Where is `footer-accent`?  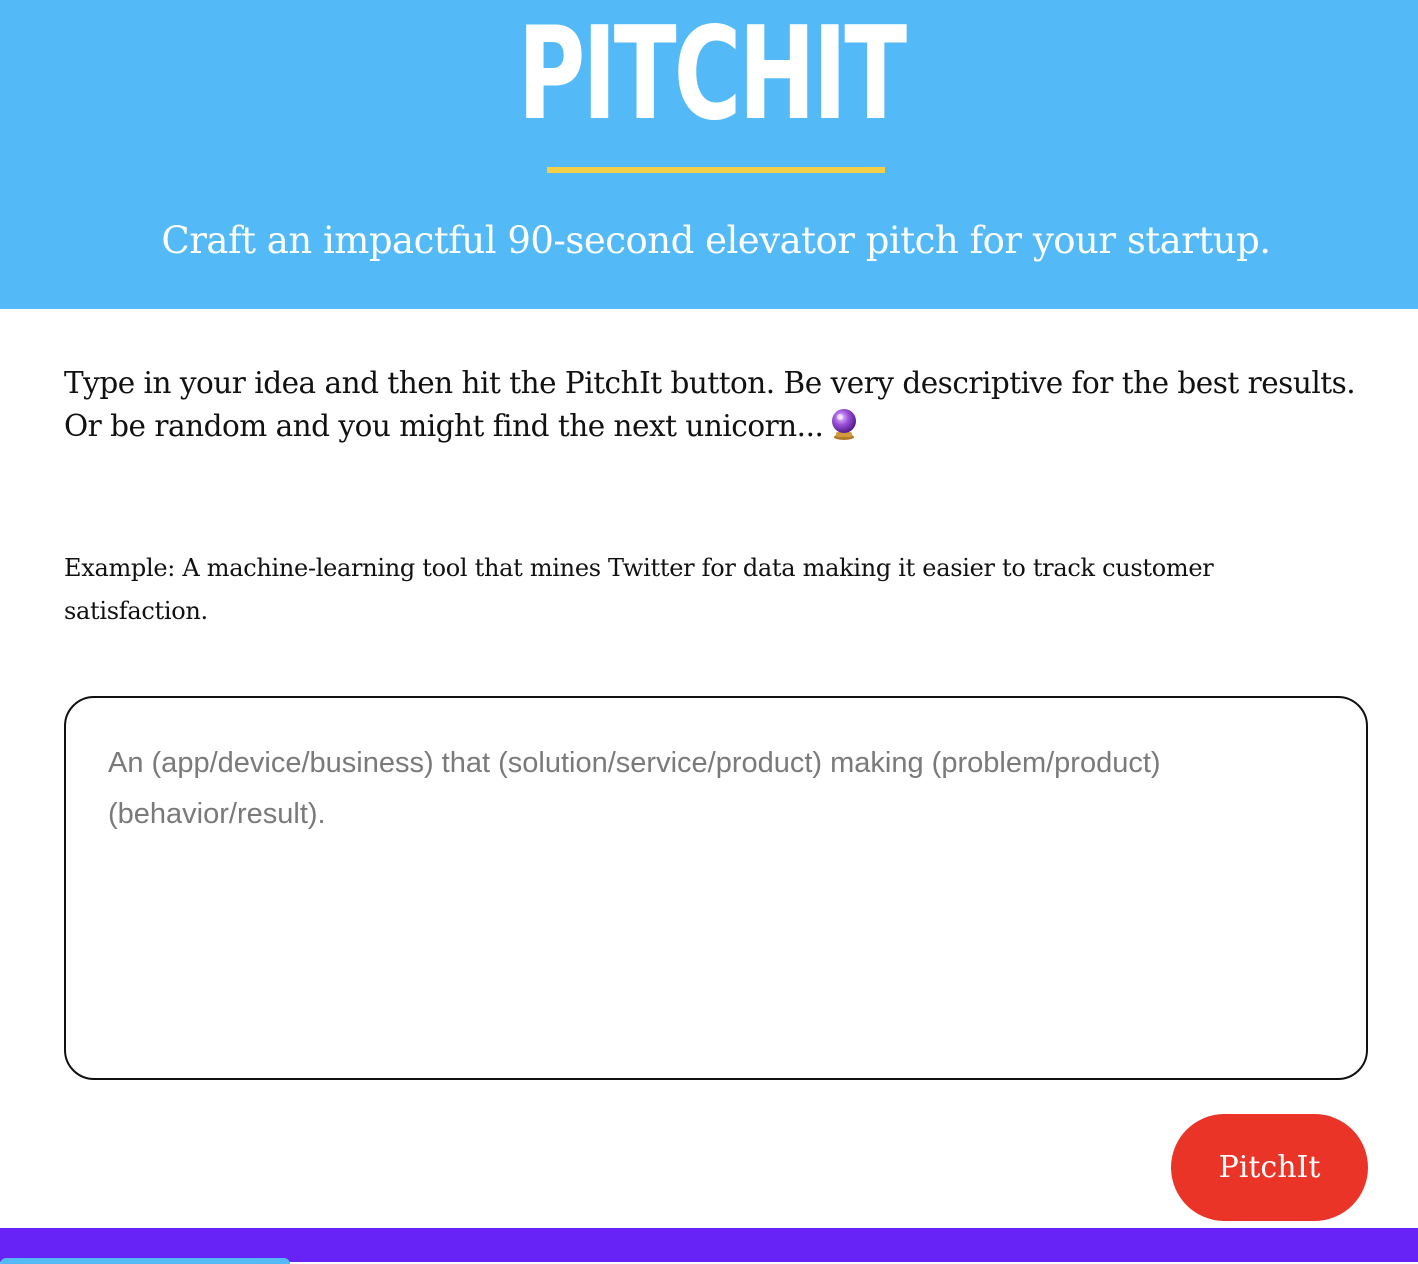
footer-accent is located at coordinates (145, 1261).